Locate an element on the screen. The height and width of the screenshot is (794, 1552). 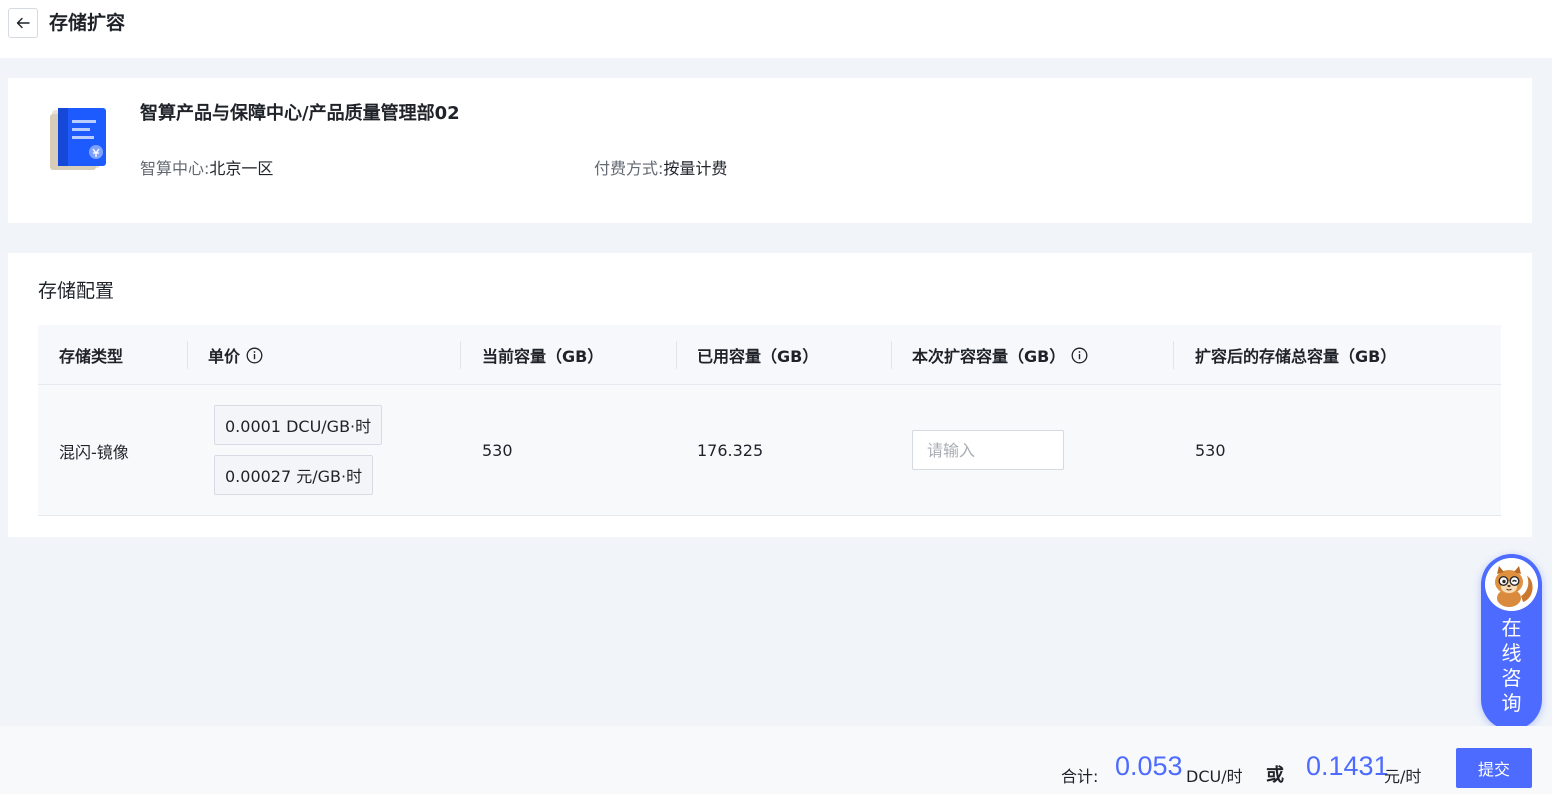
total-yuan-unit: 元/时 is located at coordinates (1403, 776).